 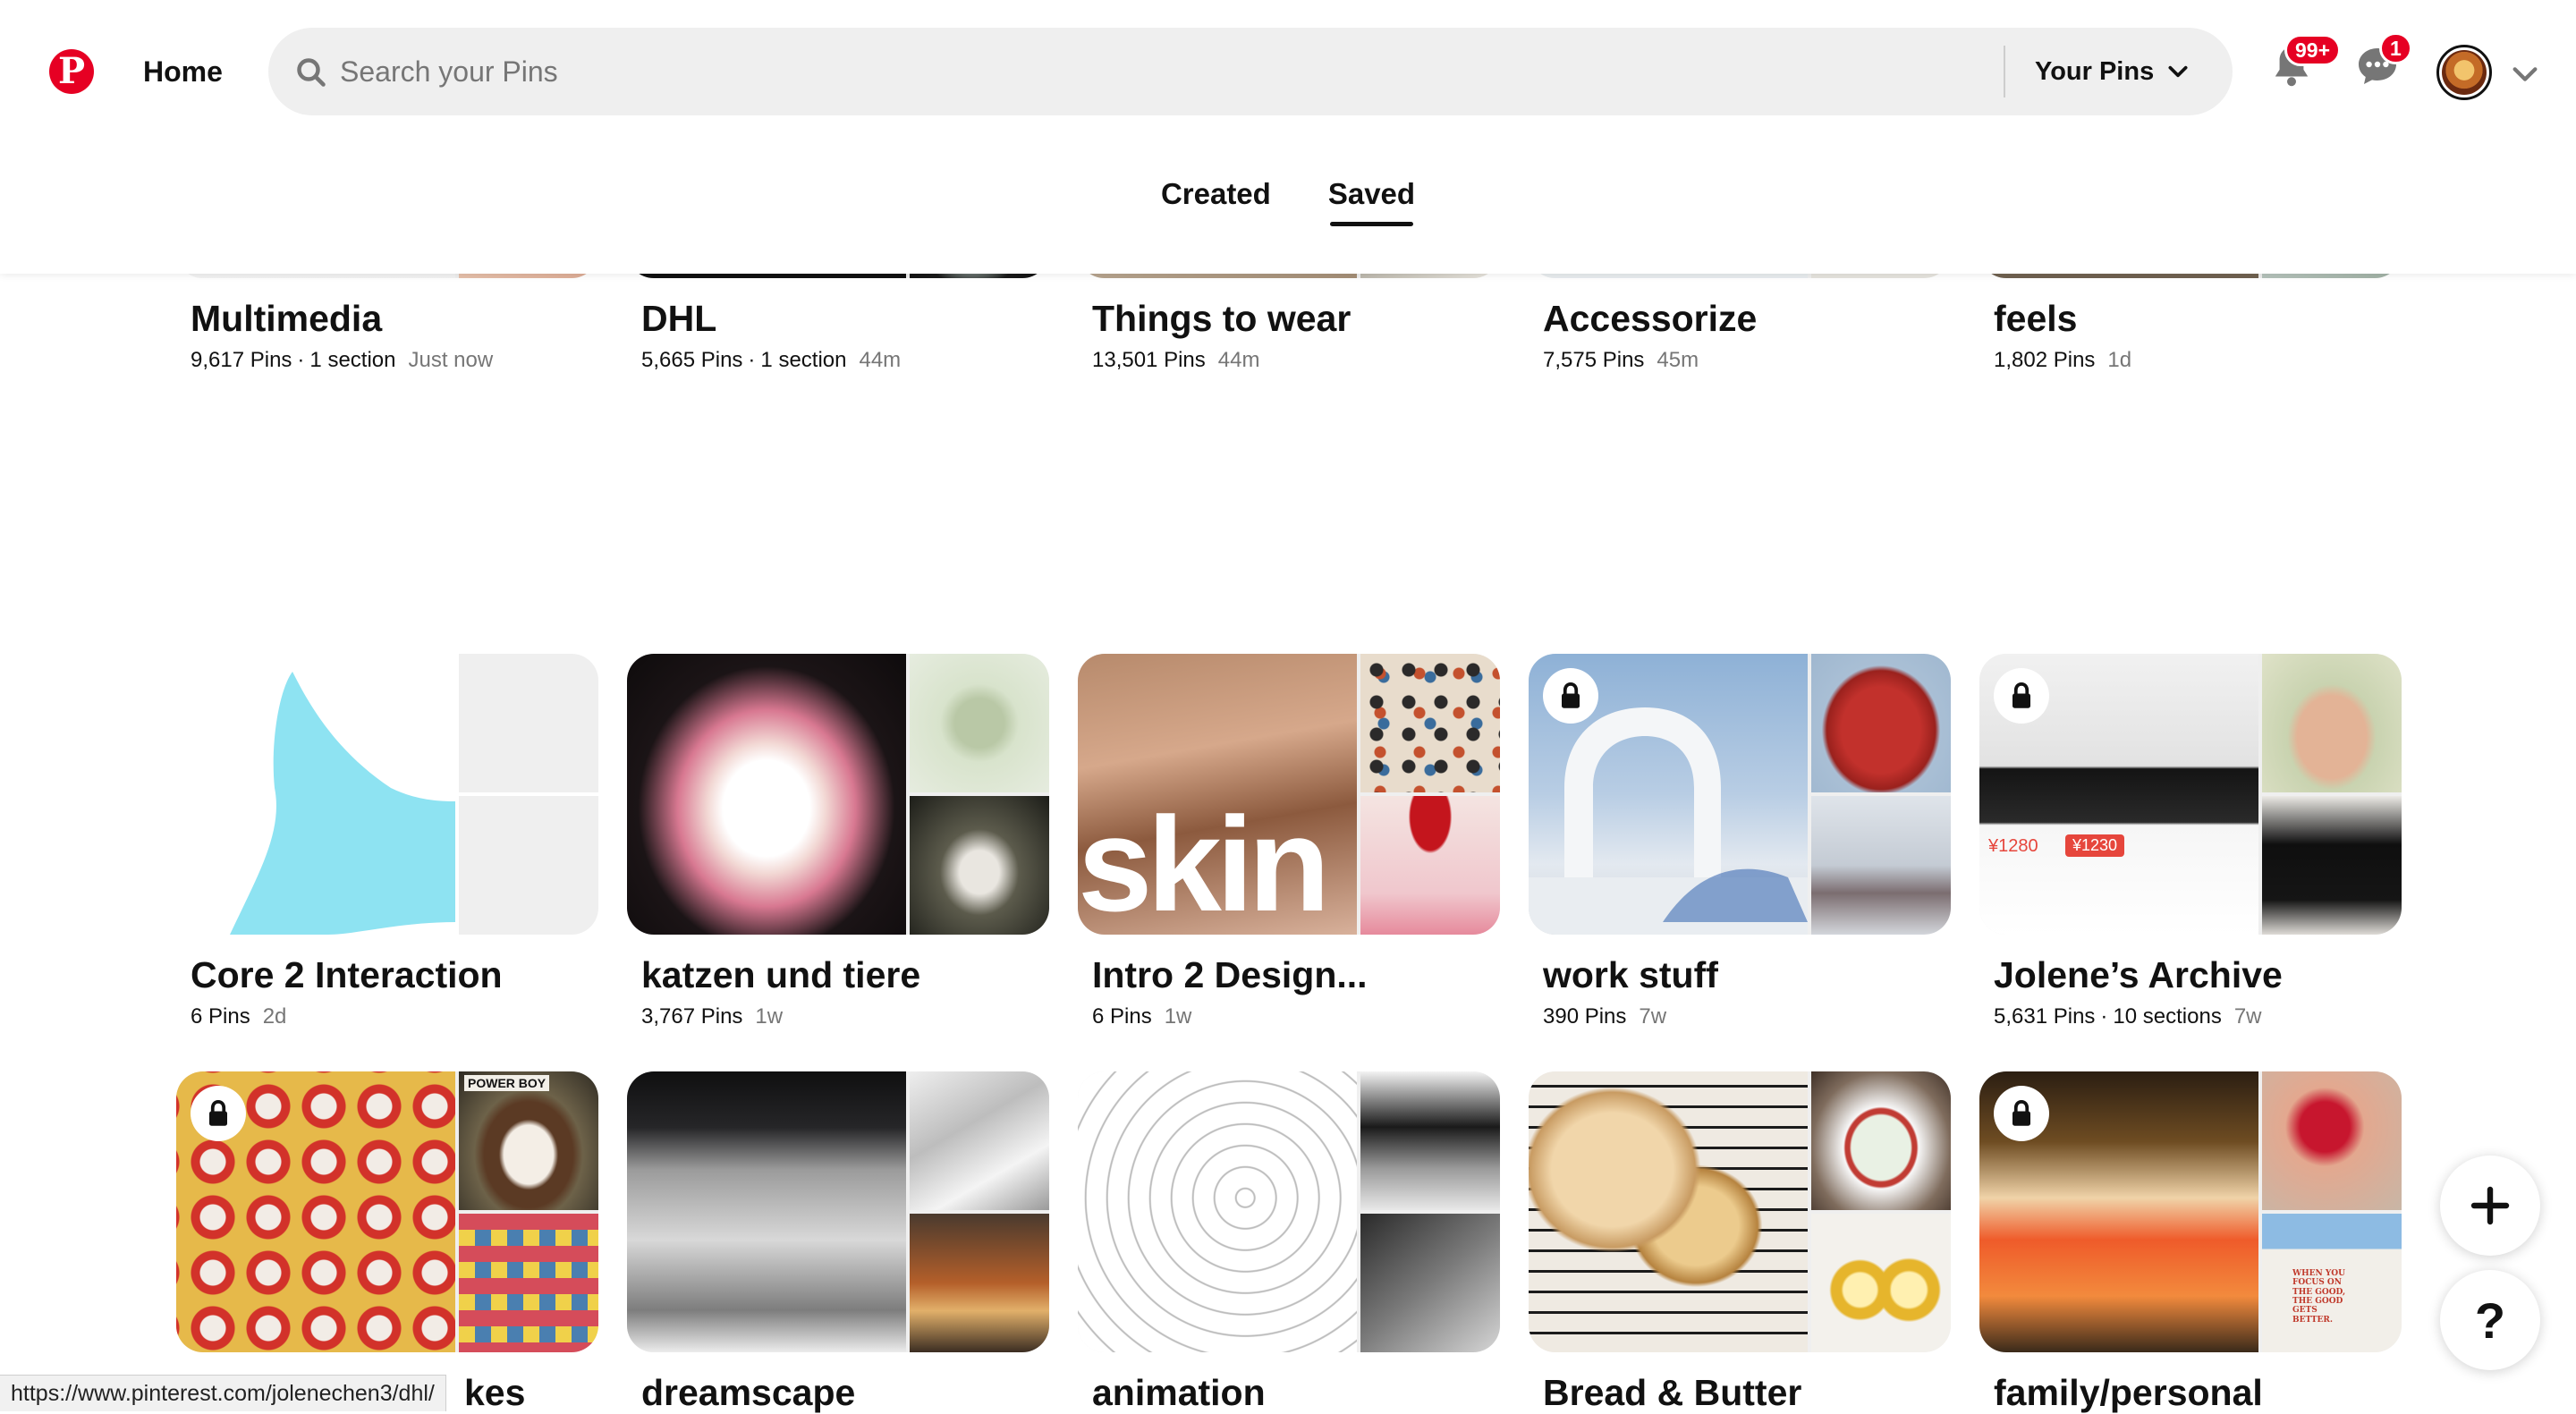 I want to click on board-meta: 13,501 Pins 44m, so click(x=1175, y=360).